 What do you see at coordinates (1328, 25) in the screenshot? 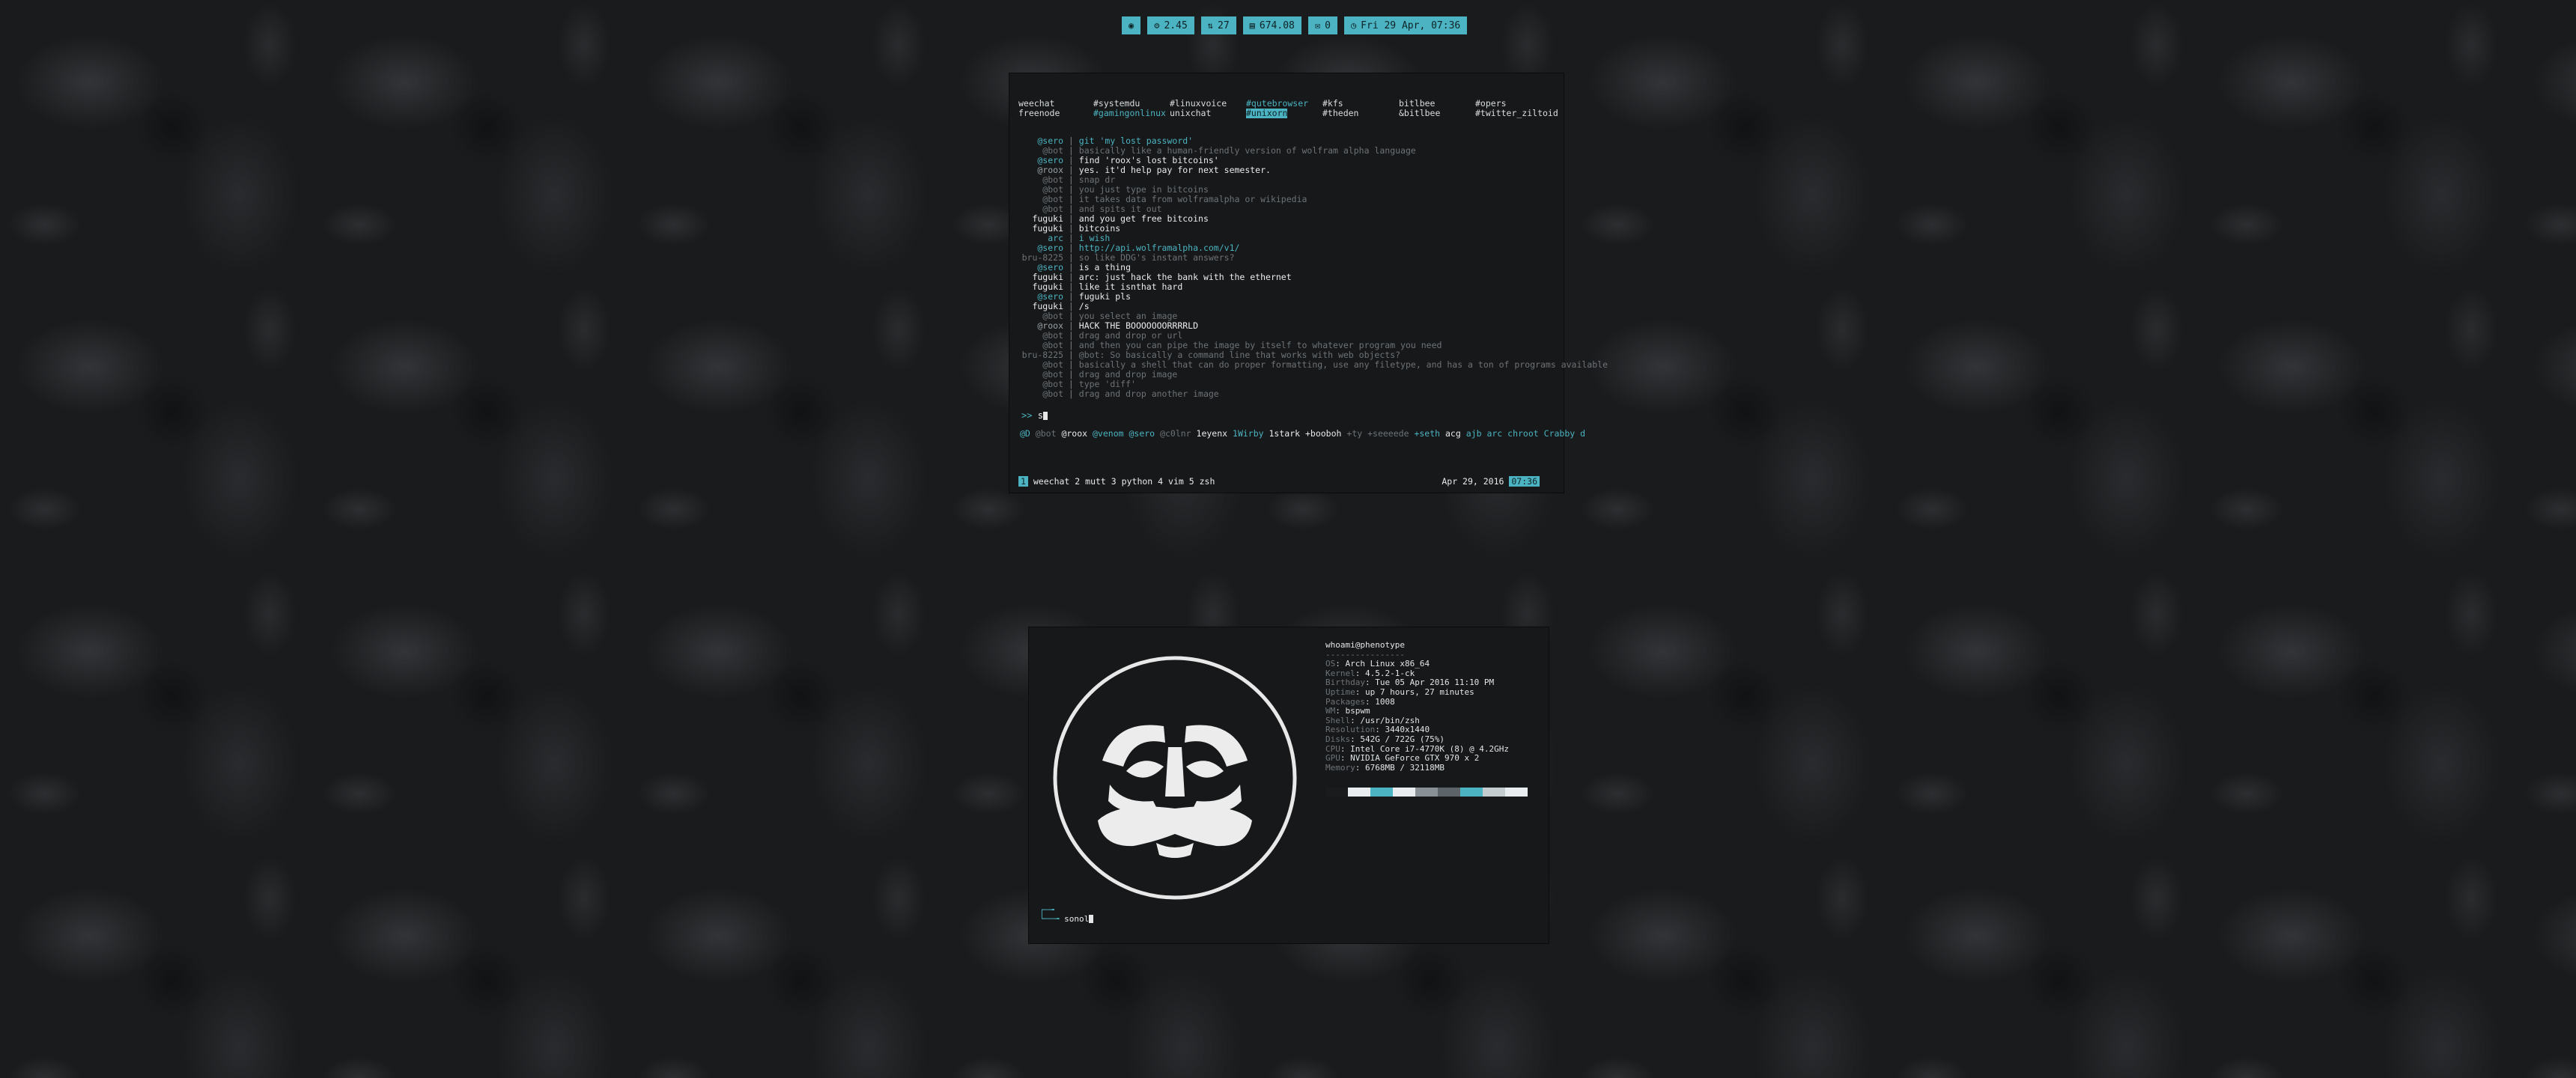
I see `status-pill-text: 0` at bounding box center [1328, 25].